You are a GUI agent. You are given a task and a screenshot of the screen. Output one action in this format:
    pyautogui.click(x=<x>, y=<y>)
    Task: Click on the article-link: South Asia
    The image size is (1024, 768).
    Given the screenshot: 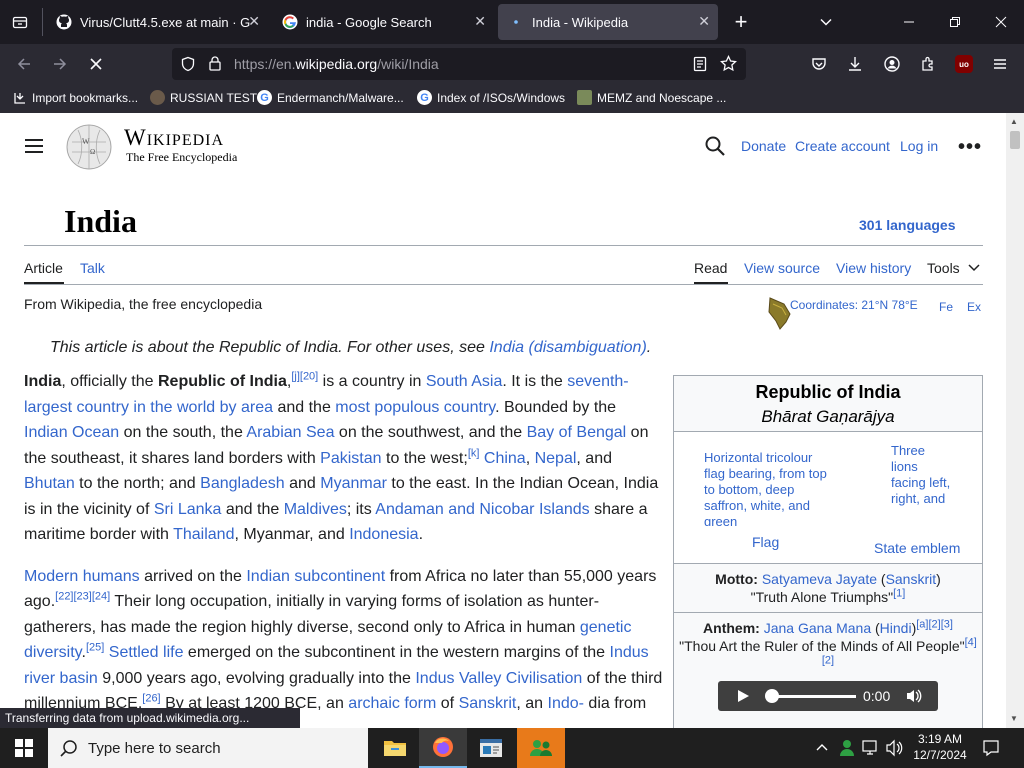 What is the action you would take?
    pyautogui.click(x=464, y=381)
    